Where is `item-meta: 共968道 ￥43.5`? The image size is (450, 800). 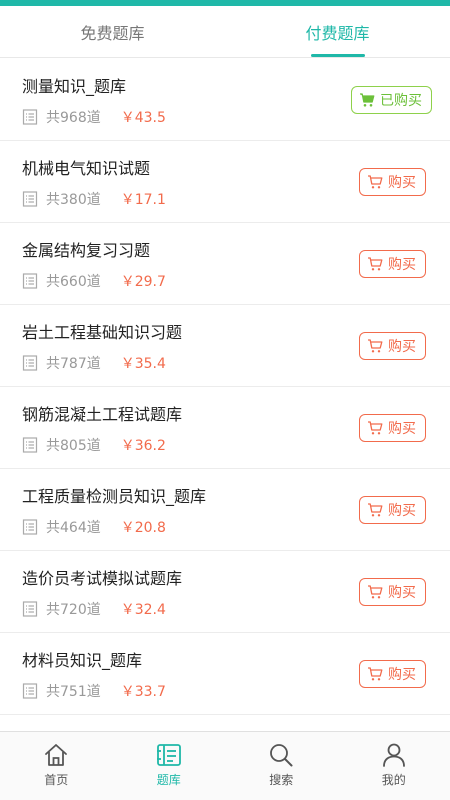 item-meta: 共968道 ￥43.5 is located at coordinates (94, 117).